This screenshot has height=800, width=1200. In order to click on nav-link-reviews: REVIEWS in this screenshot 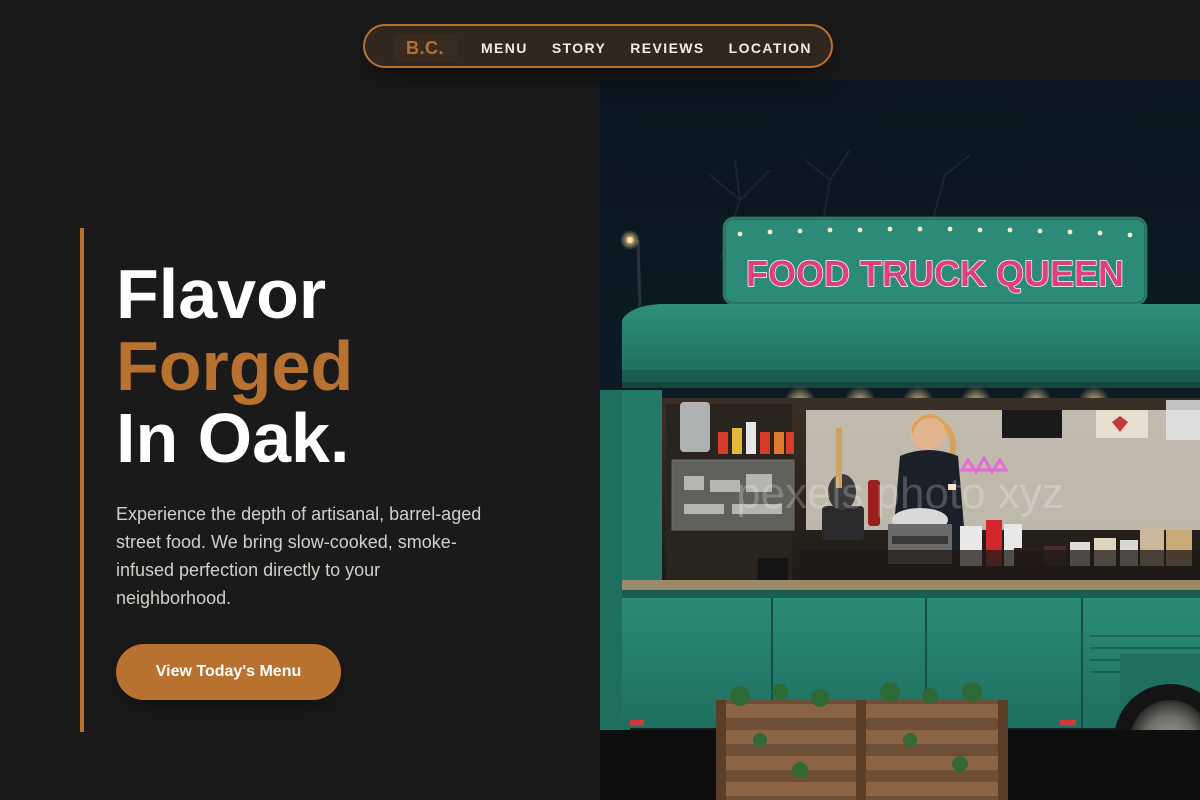, I will do `click(667, 48)`.